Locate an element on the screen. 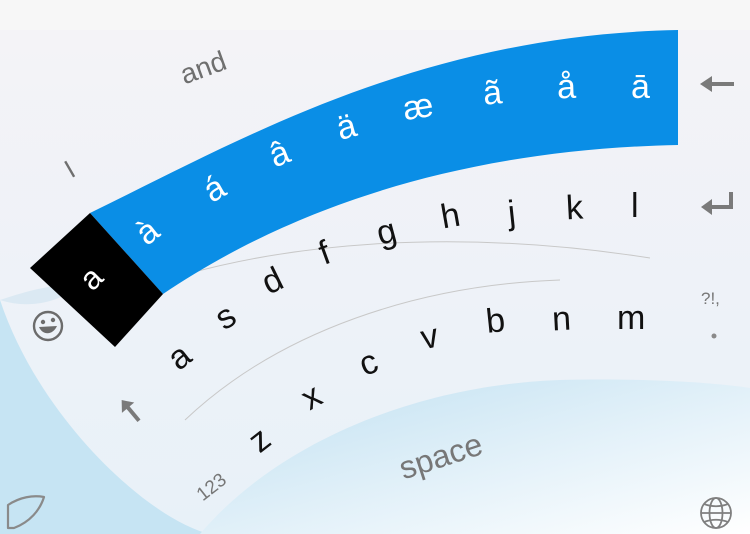  accent-key-a-ring: å is located at coordinates (566, 87).